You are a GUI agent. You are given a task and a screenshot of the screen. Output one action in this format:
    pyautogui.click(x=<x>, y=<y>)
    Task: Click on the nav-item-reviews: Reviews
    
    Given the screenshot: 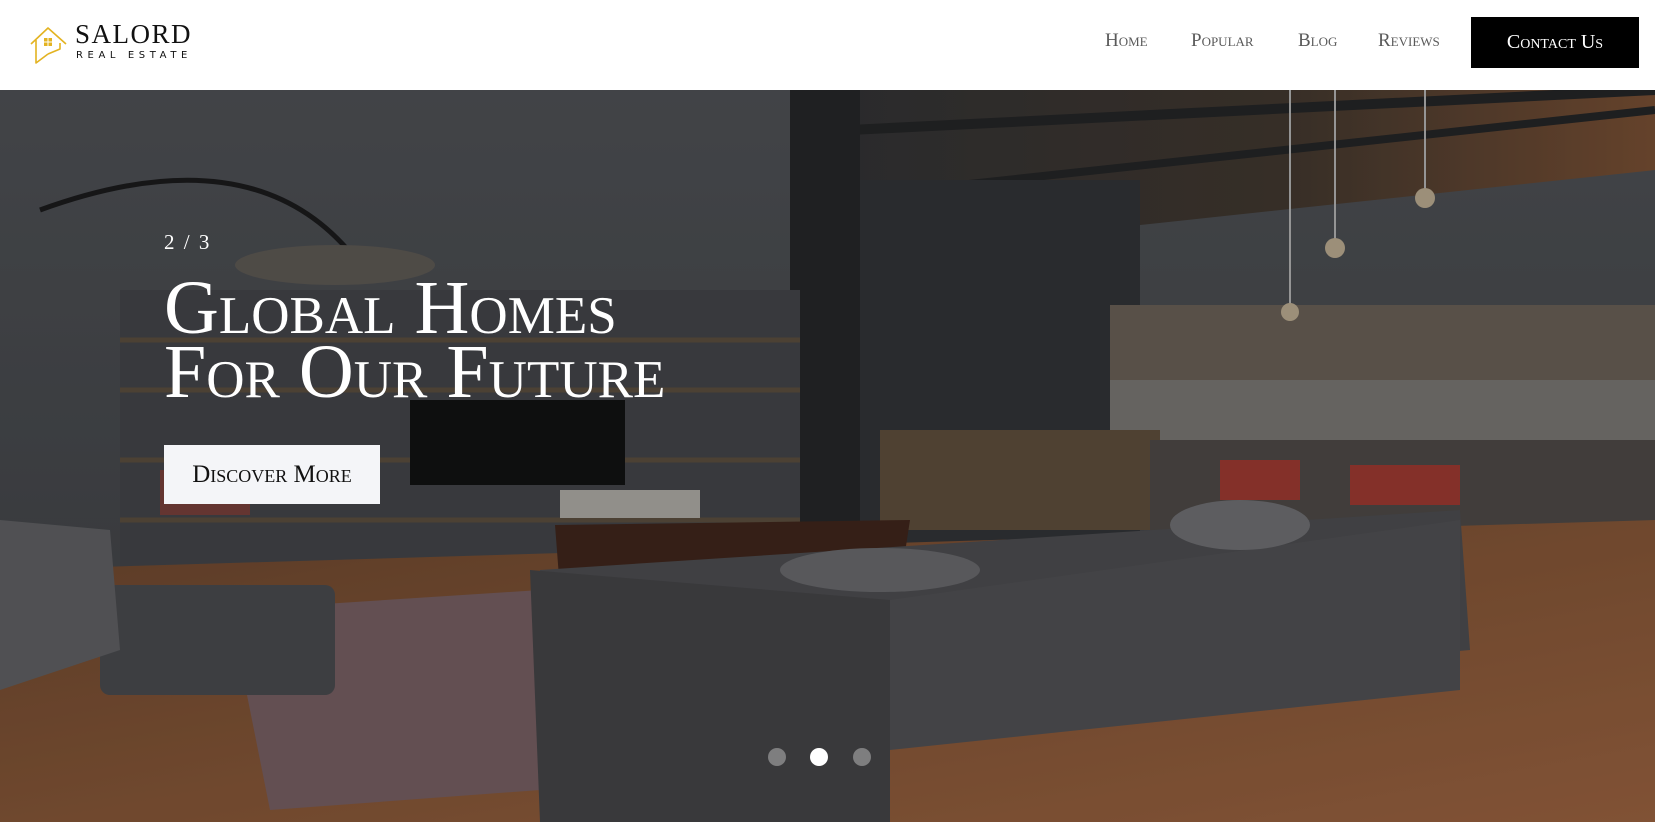 What is the action you would take?
    pyautogui.click(x=1409, y=41)
    